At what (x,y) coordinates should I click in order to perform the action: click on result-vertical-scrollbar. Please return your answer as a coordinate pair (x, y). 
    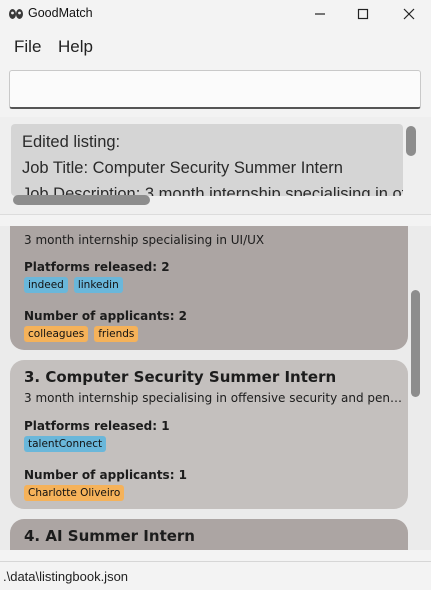
    Looking at the image, I should click on (411, 141).